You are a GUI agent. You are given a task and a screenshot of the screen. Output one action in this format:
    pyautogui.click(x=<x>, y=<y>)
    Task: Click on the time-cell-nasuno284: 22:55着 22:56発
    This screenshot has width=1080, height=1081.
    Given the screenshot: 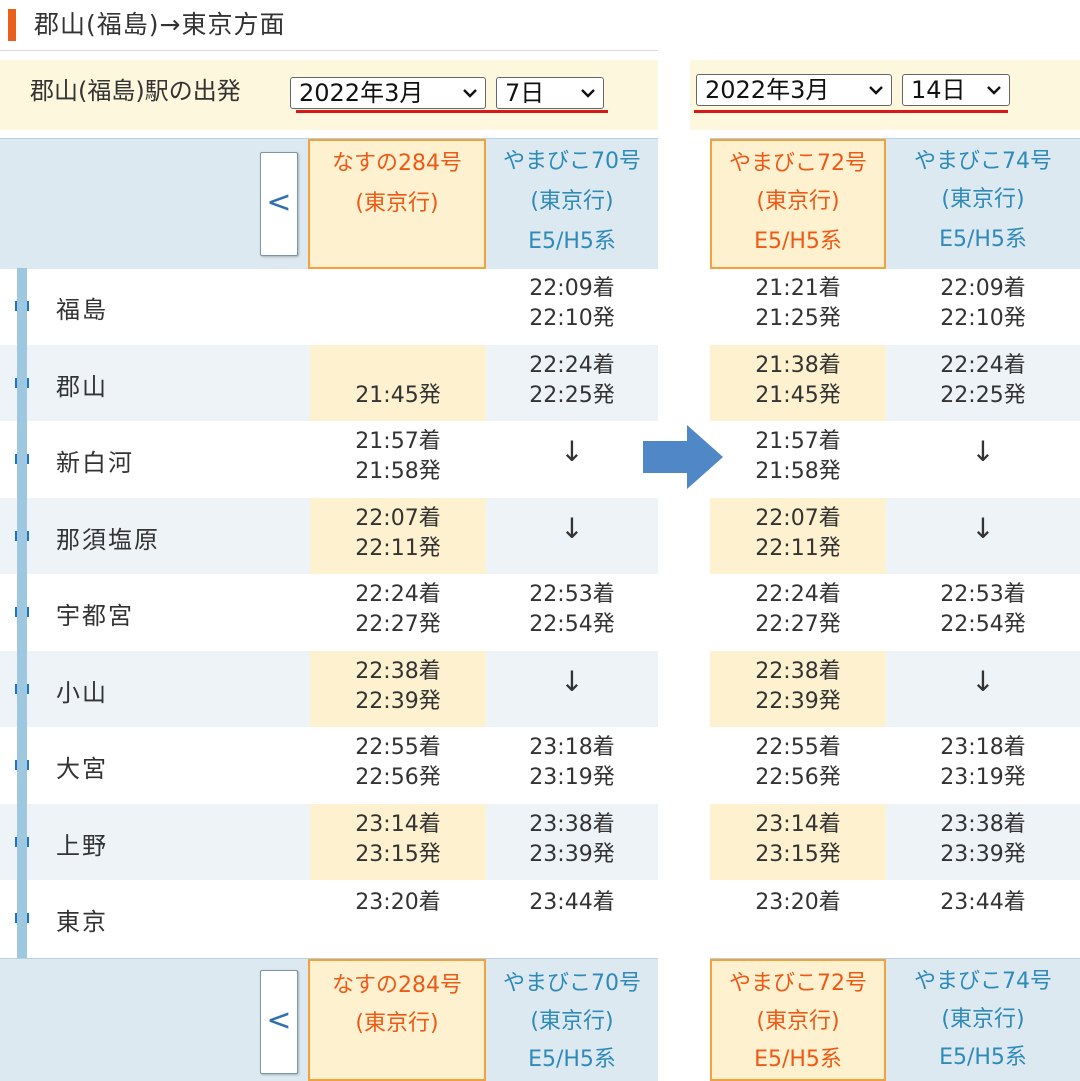 What is the action you would take?
    pyautogui.click(x=398, y=765)
    